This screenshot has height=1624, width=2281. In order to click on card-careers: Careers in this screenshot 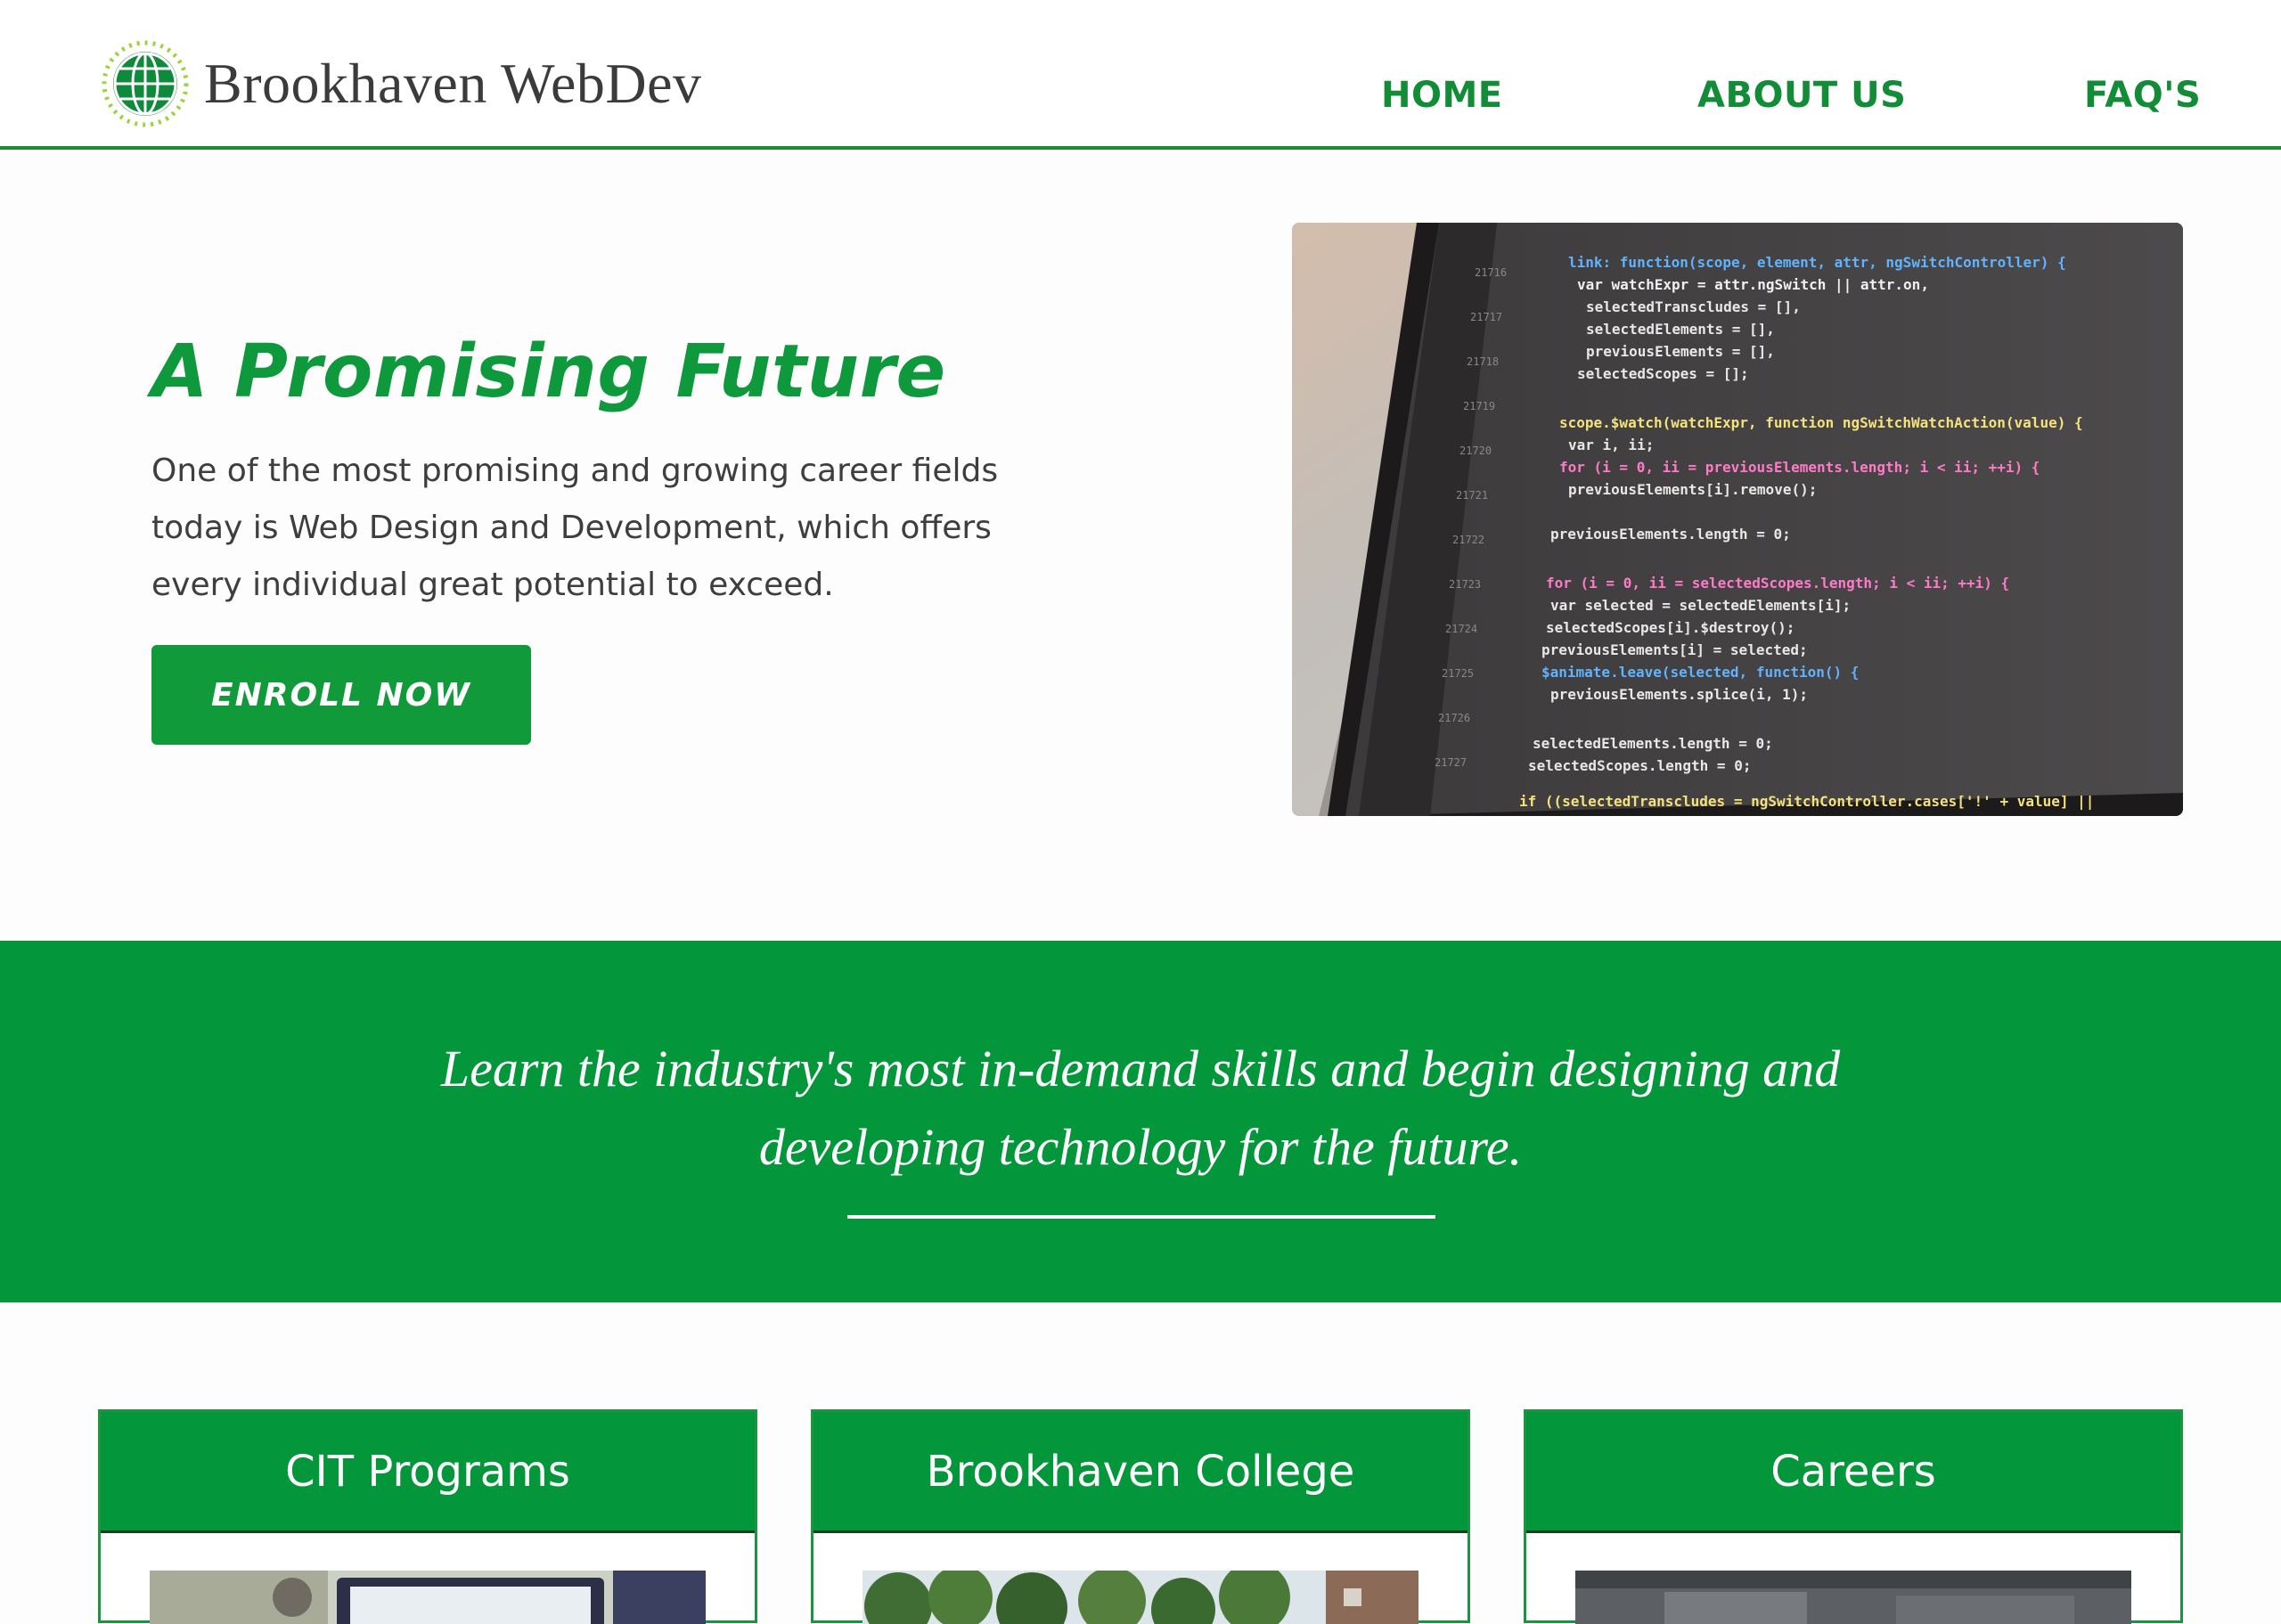, I will do `click(1853, 1516)`.